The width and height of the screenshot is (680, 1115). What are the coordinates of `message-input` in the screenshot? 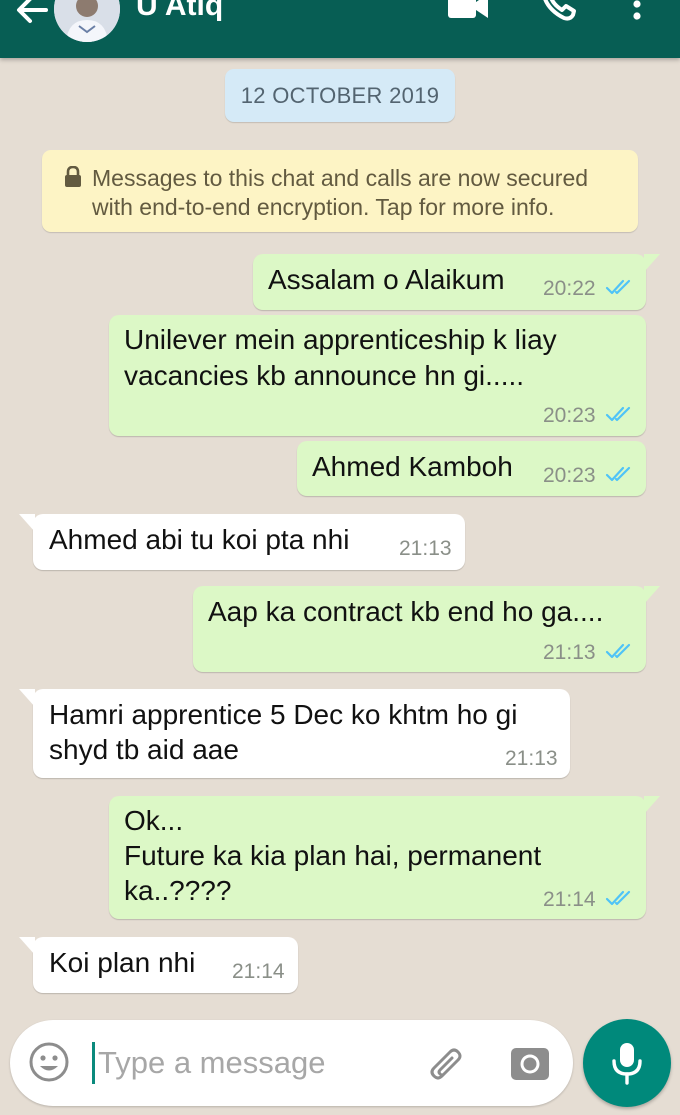 It's located at (253, 1063).